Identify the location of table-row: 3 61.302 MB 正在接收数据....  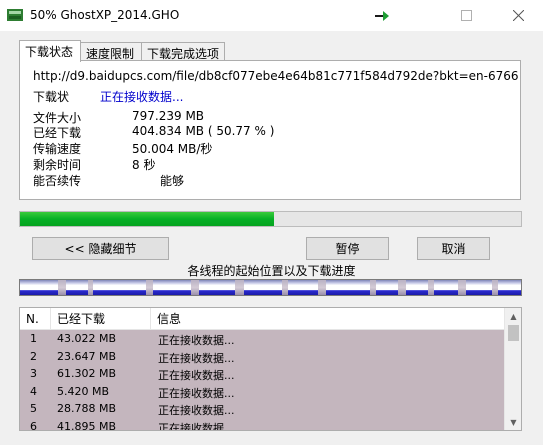
(262, 374).